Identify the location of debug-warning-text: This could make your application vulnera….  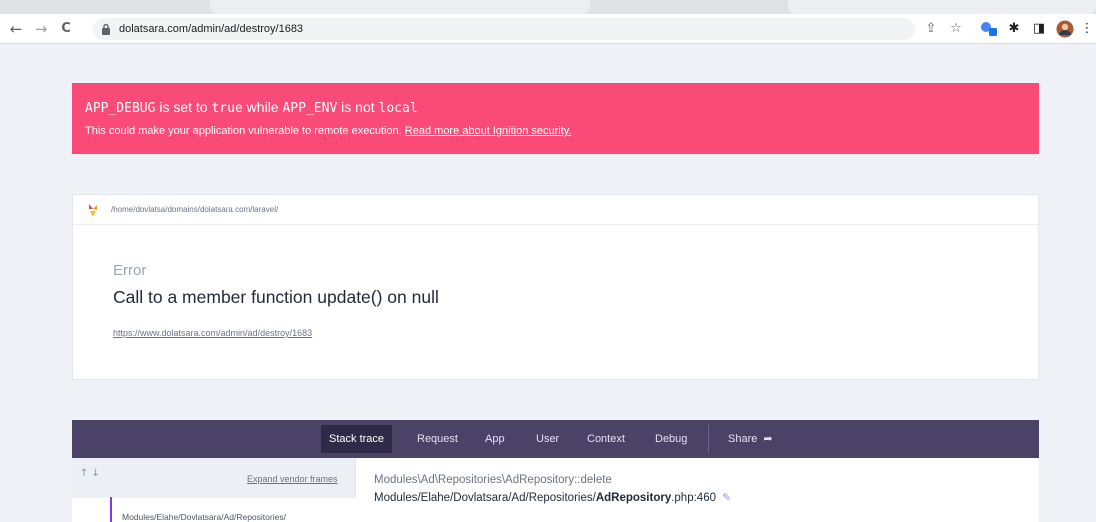
(555, 131).